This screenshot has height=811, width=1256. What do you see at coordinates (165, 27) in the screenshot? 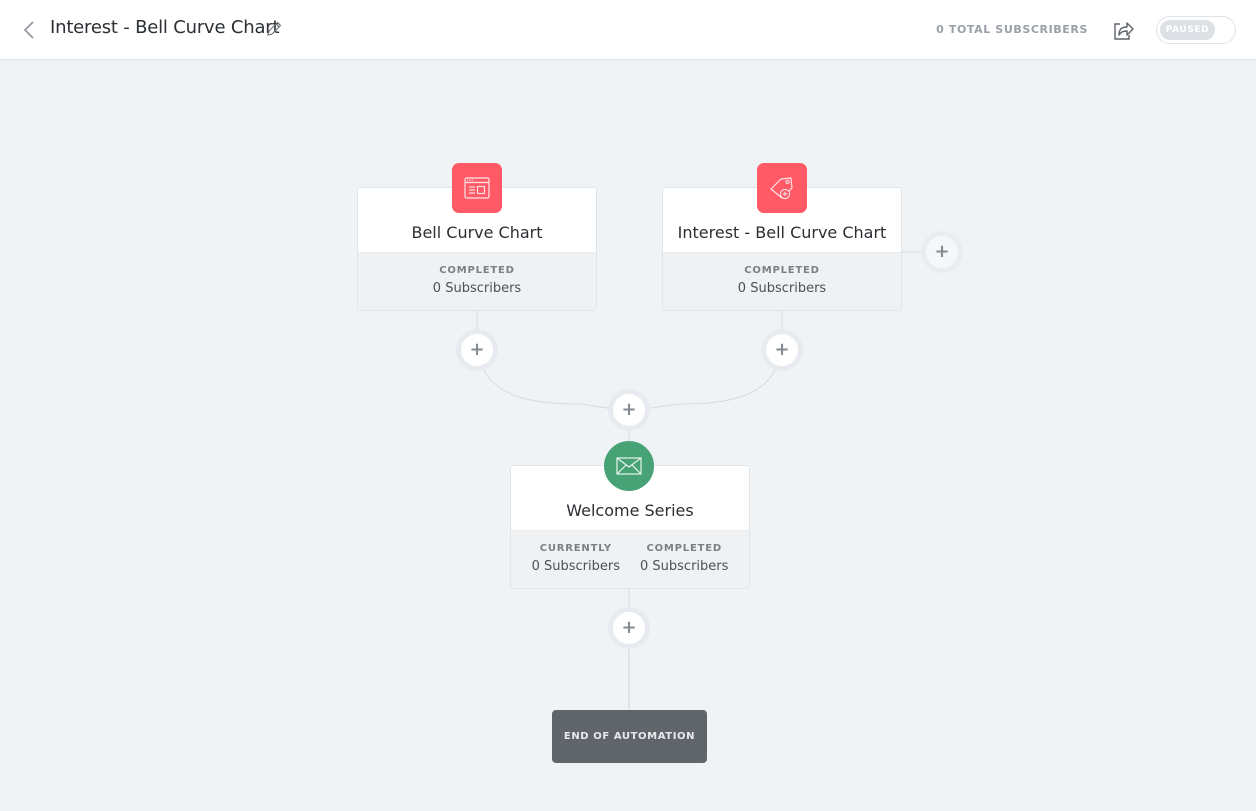
I see `automation-title: Interest - Bell Curve Chart` at bounding box center [165, 27].